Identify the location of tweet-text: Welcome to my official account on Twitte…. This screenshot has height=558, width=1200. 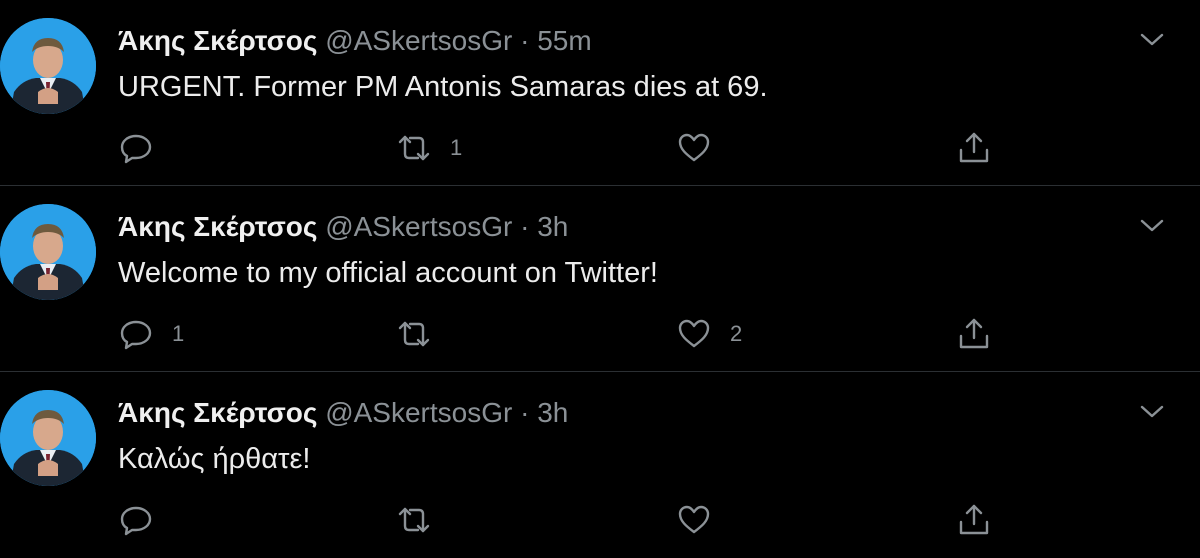
(388, 273).